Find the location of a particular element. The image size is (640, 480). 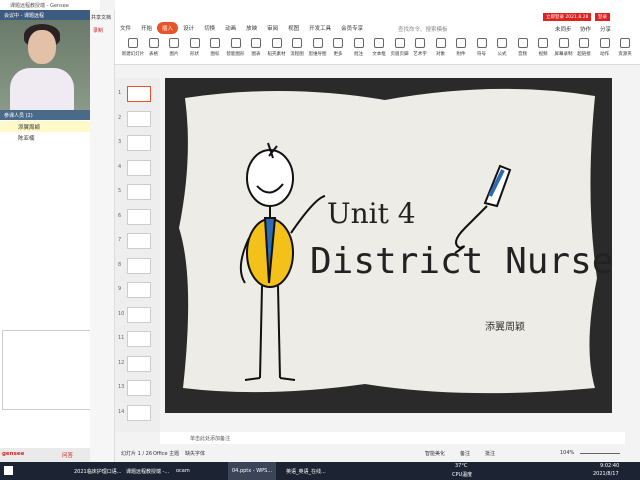

tab-9: 开发工具 is located at coordinates (320, 28).